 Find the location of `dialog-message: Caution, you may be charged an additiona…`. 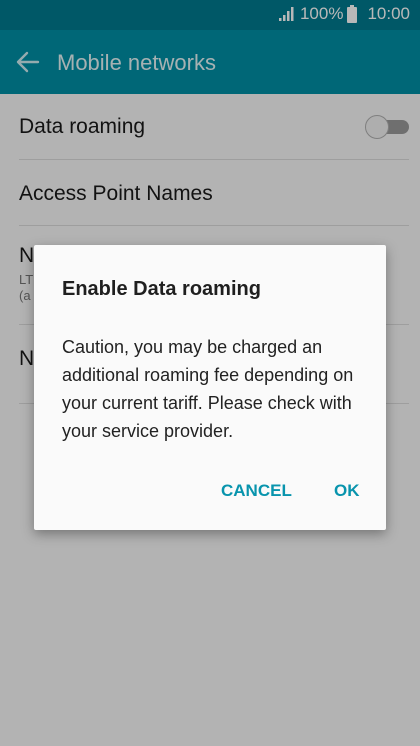

dialog-message: Caution, you may be charged an additiona… is located at coordinates (208, 389).